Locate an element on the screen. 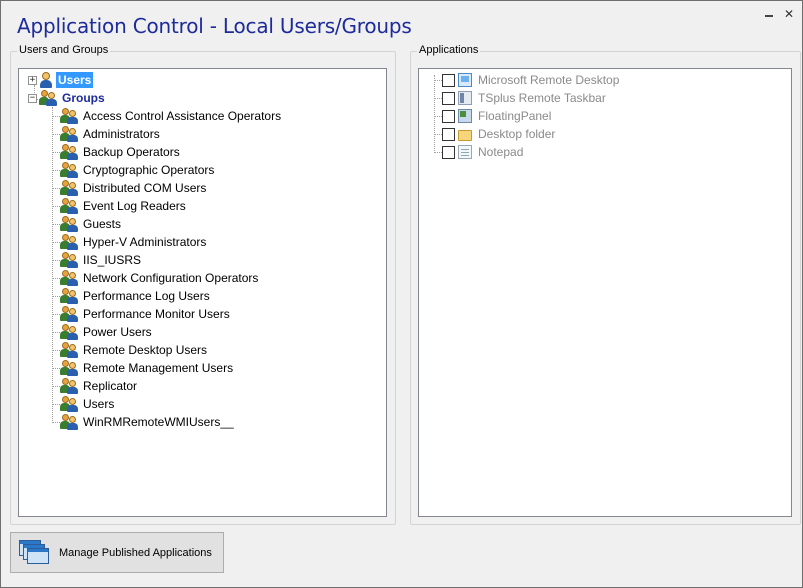  group-item: Network Configuration Operators is located at coordinates (160, 278).